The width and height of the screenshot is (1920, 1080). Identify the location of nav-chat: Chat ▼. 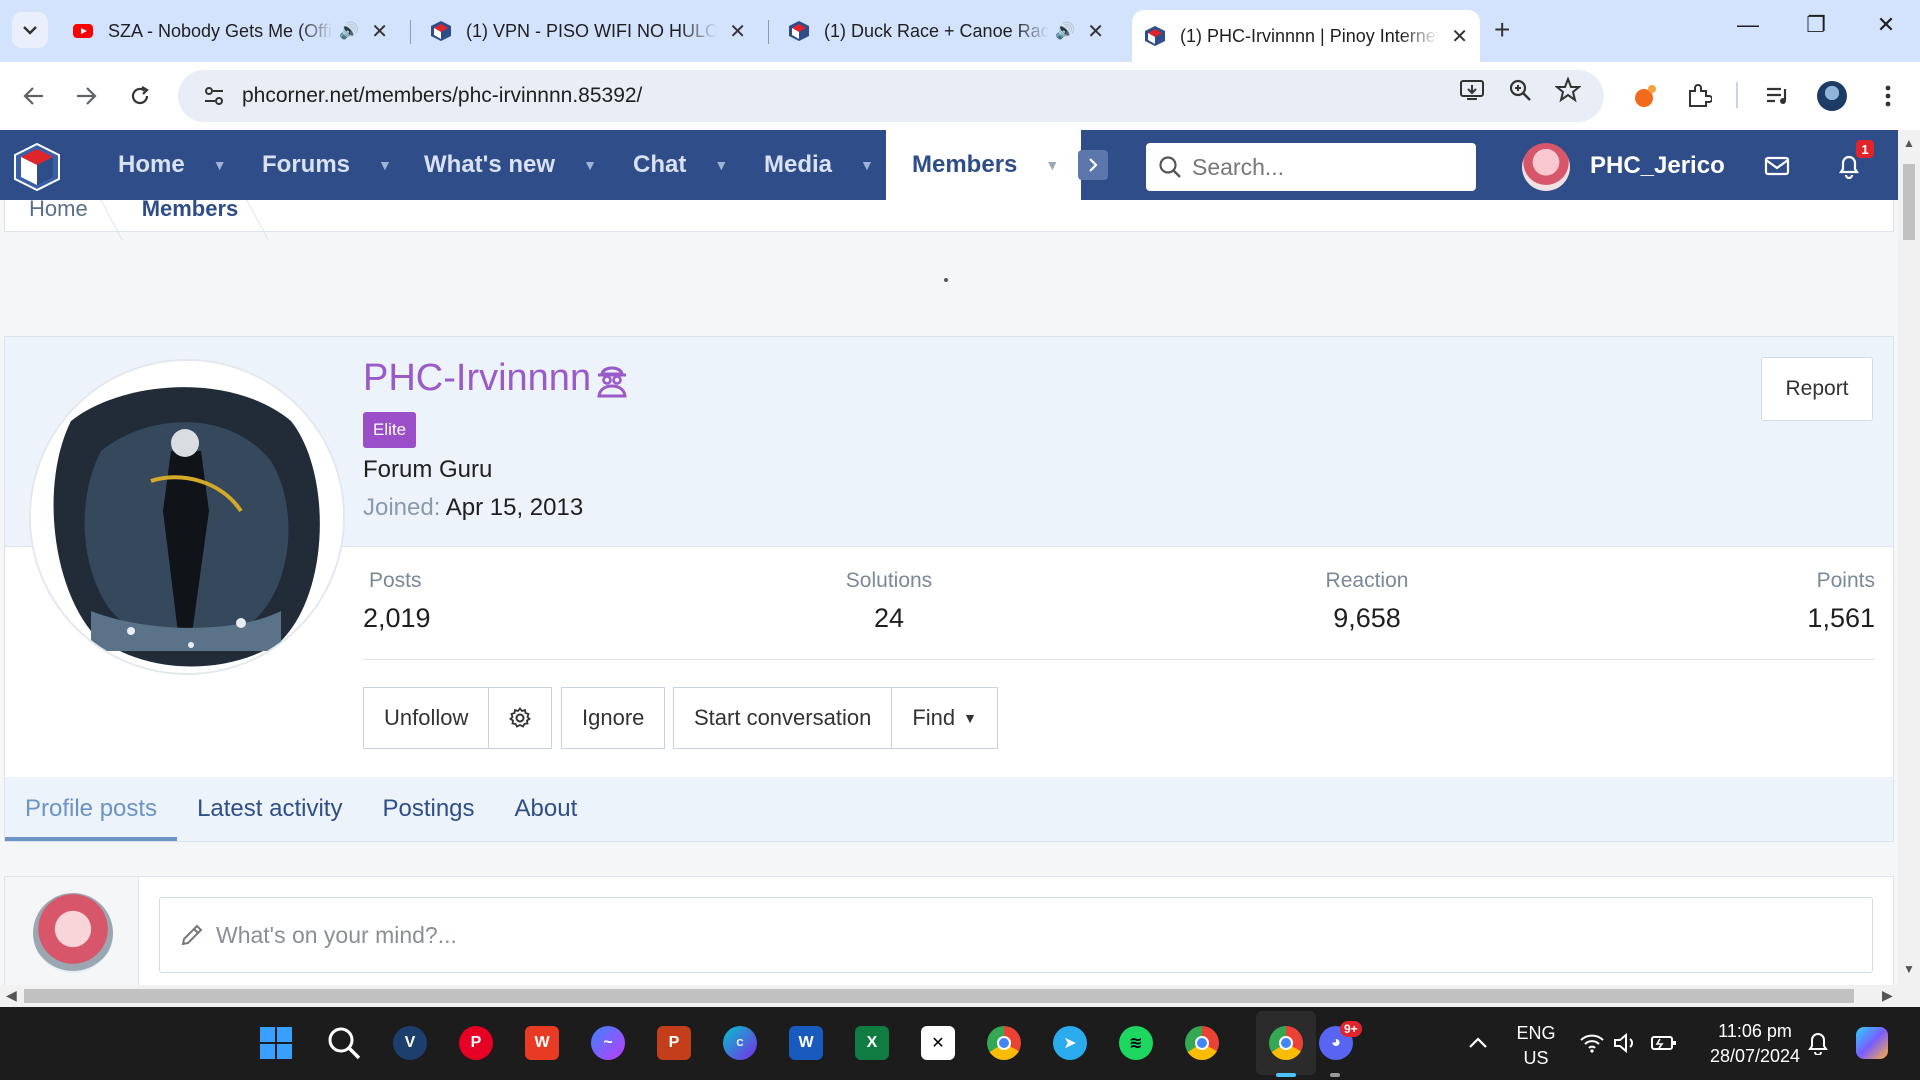
(680, 165).